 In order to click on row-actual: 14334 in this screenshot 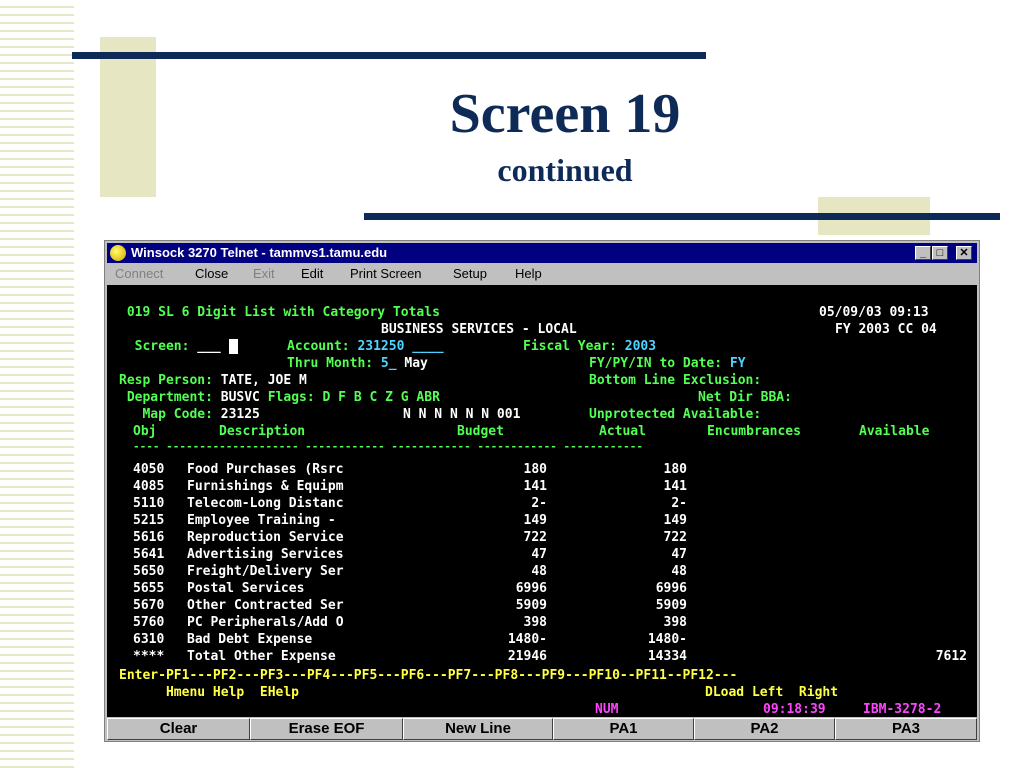, I will do `click(667, 656)`.